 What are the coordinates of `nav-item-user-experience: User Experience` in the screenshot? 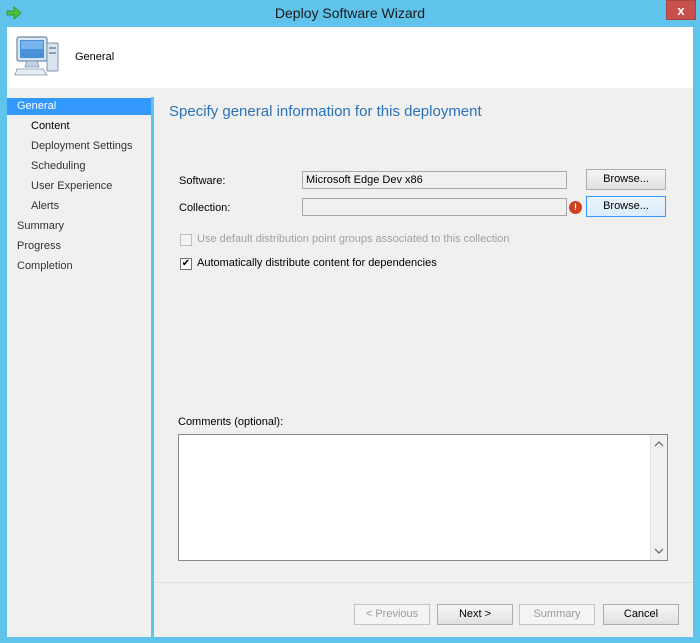 It's located at (79, 186).